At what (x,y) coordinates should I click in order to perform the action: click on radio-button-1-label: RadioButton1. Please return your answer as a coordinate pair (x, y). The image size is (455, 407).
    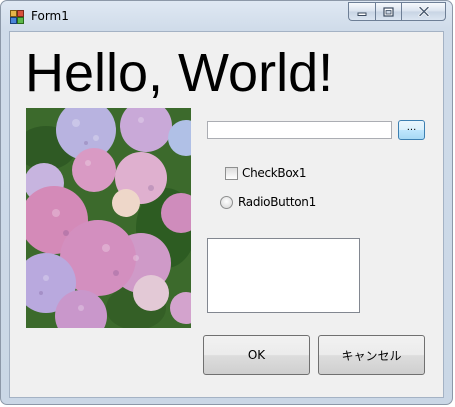
    Looking at the image, I should click on (277, 202).